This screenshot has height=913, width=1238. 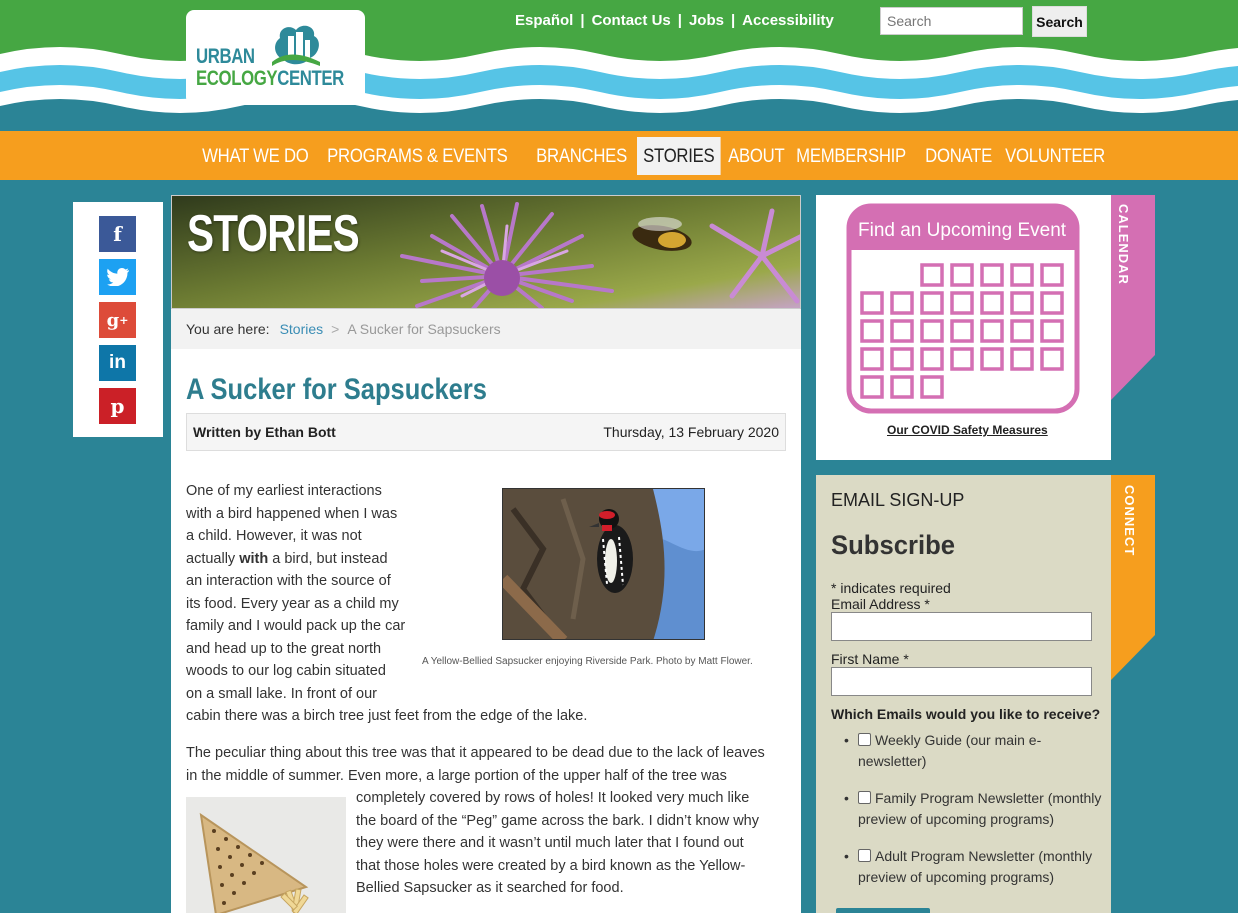 I want to click on adult-newsletter-checkbox, so click(x=864, y=855).